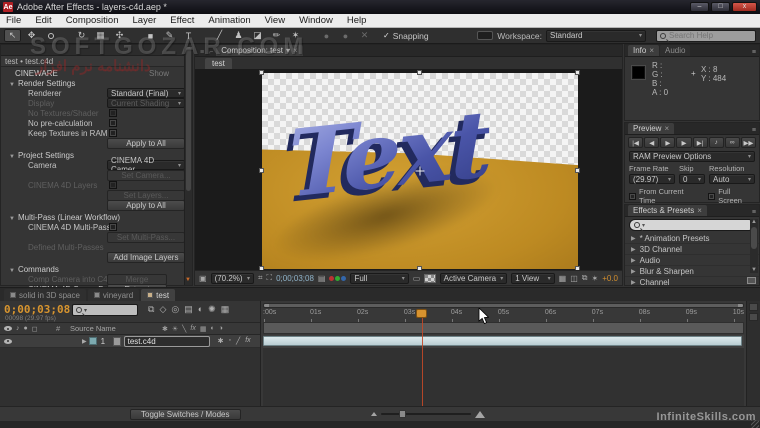  I want to click on skip-dropdown: 0 ▾, so click(692, 179).